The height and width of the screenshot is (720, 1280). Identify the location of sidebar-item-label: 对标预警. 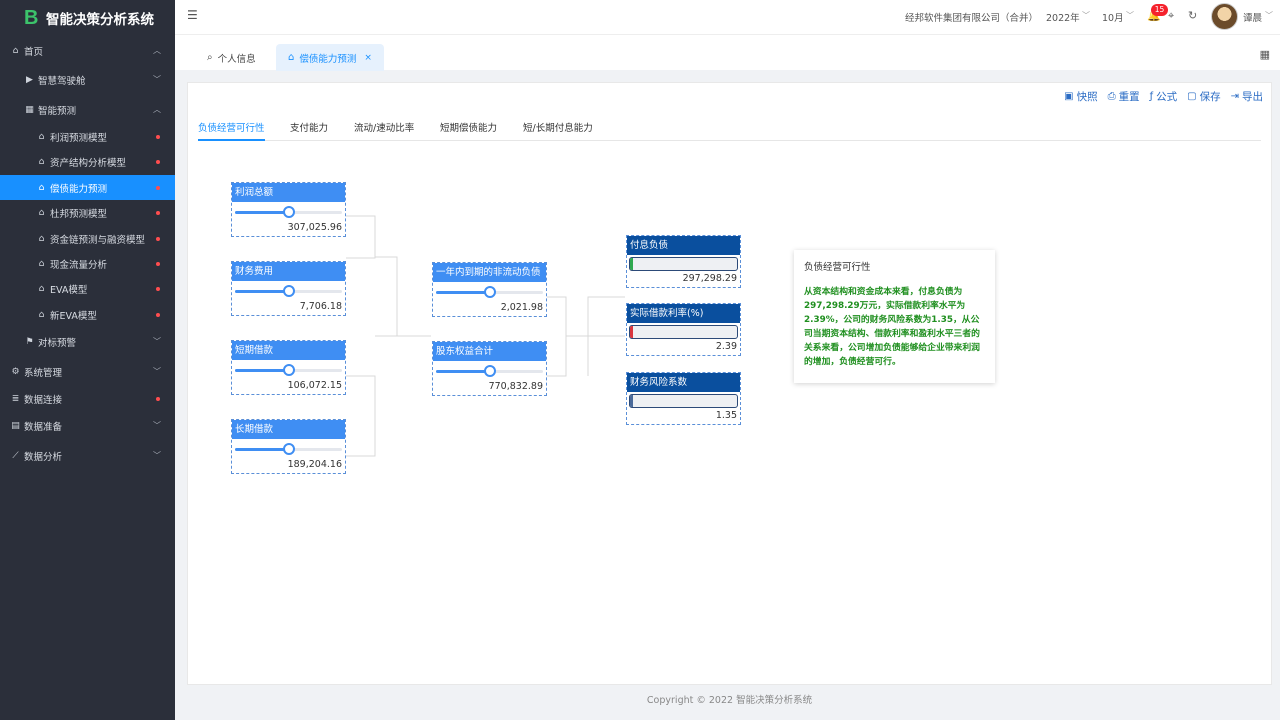
(57, 343).